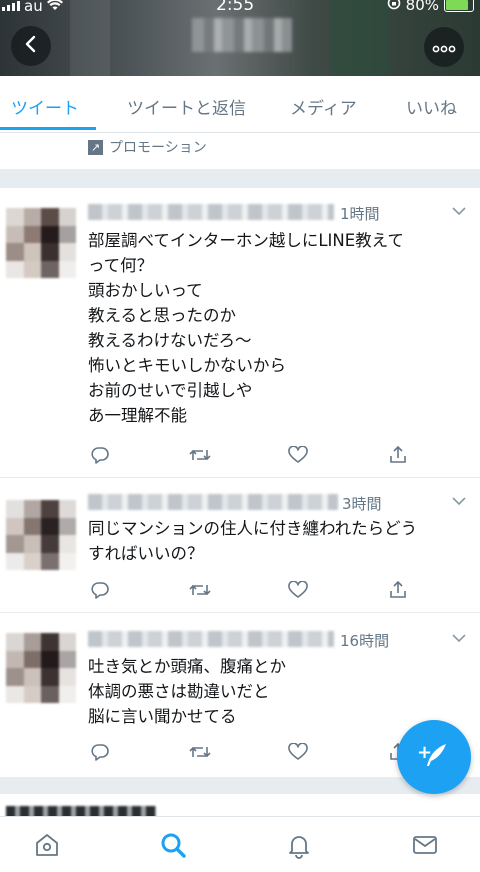 Image resolution: width=480 pixels, height=872 pixels. I want to click on tab-media: メディア, so click(323, 106).